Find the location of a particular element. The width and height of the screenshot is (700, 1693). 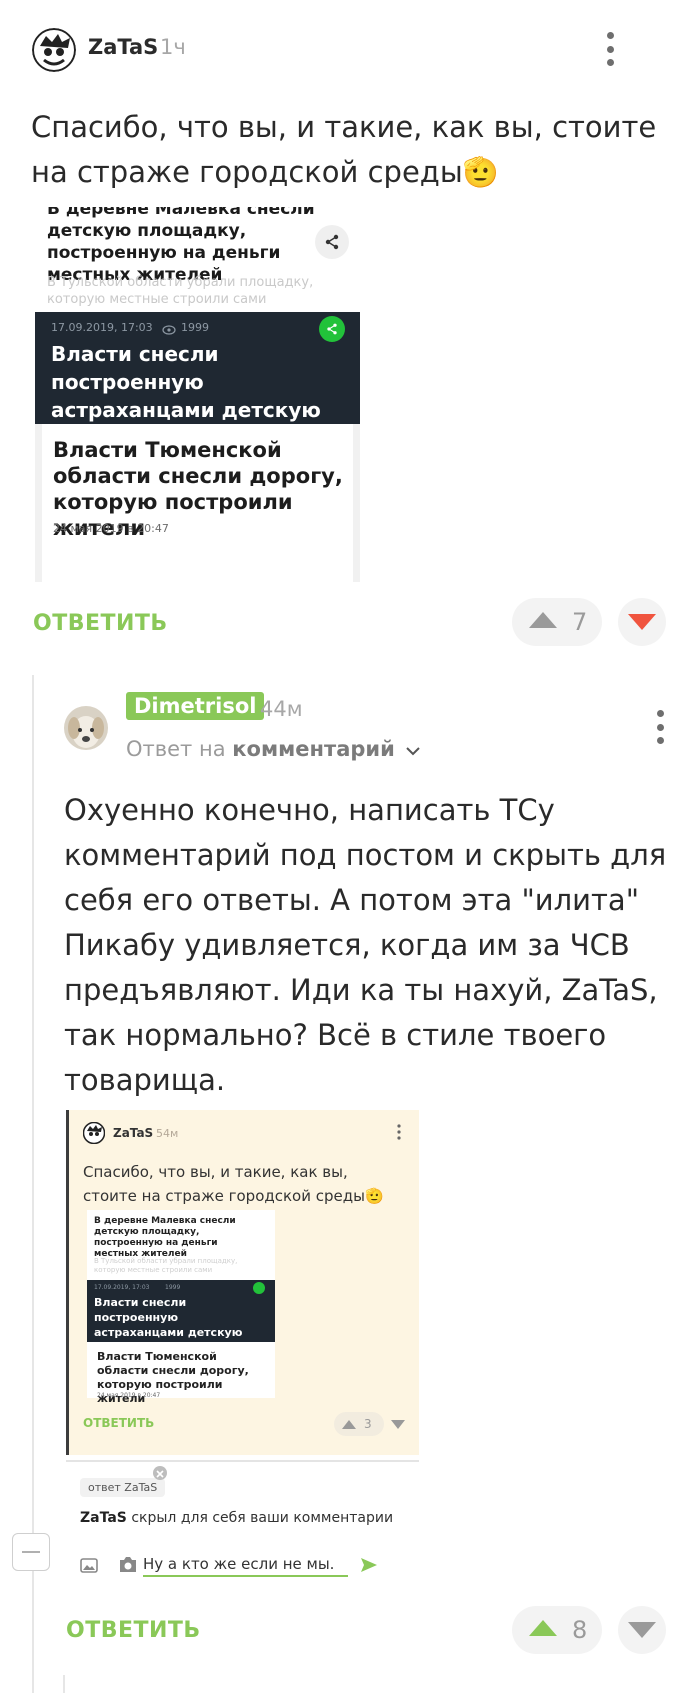

username-badge: Dimetrisol is located at coordinates (195, 706).